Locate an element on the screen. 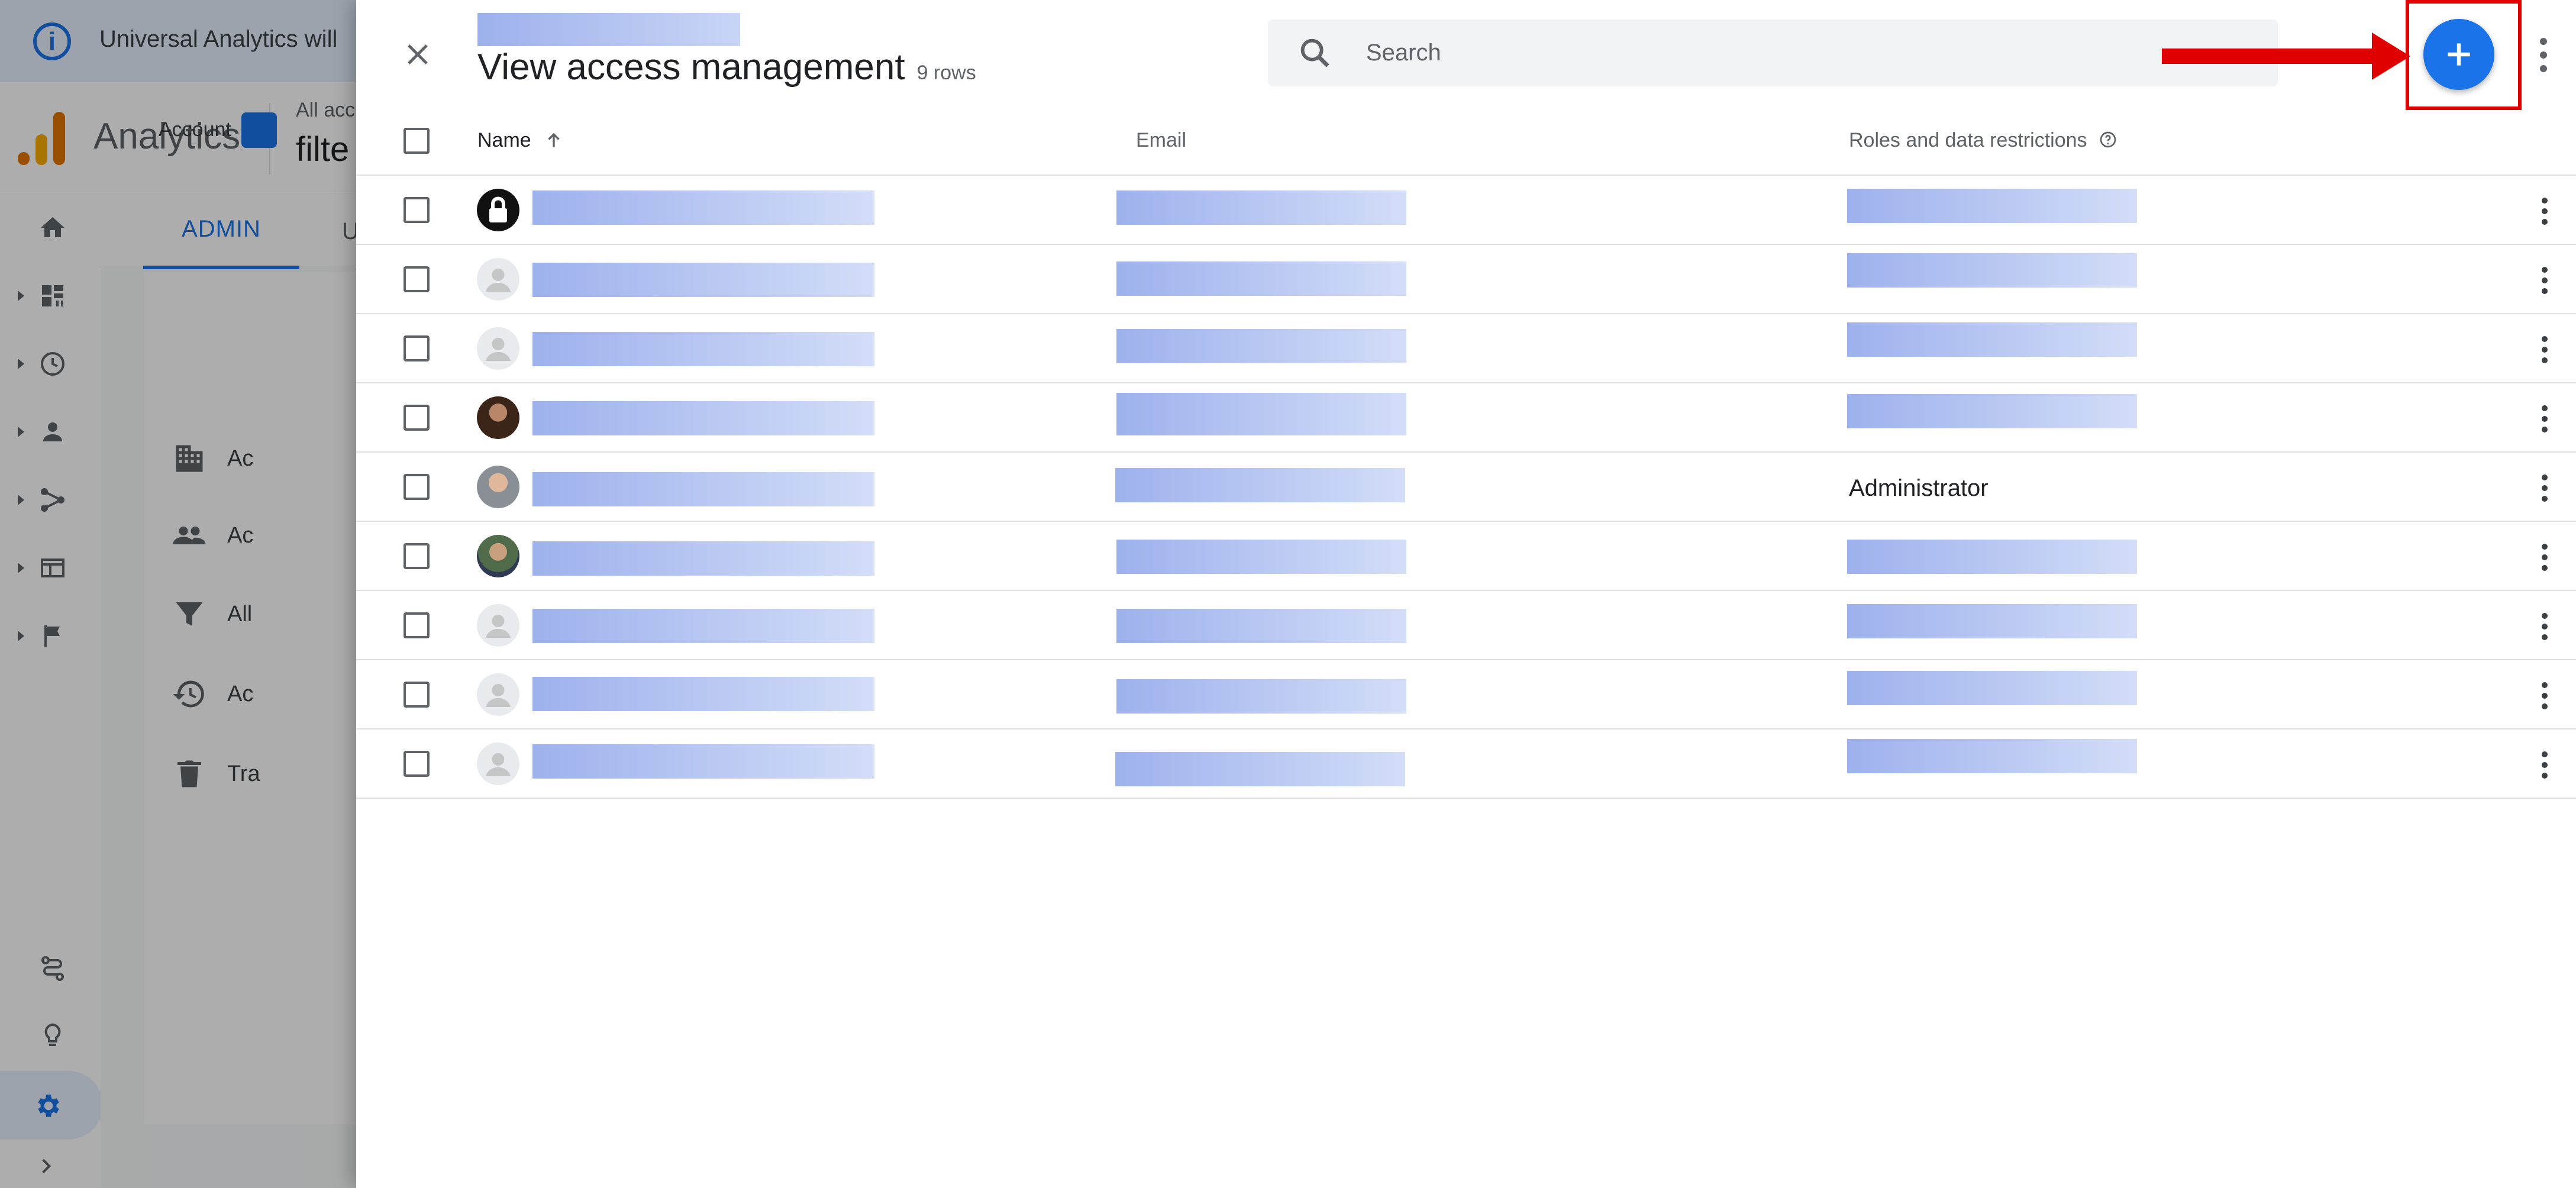 The height and width of the screenshot is (1188, 2576). column-header-name: Name is located at coordinates (520, 141).